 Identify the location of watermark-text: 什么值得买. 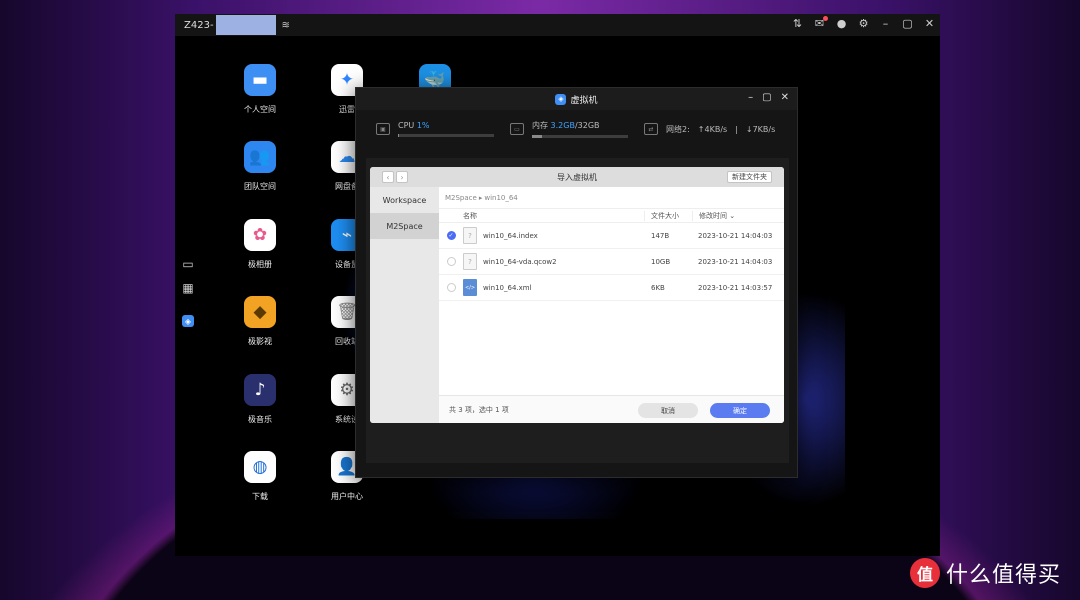
(1004, 575).